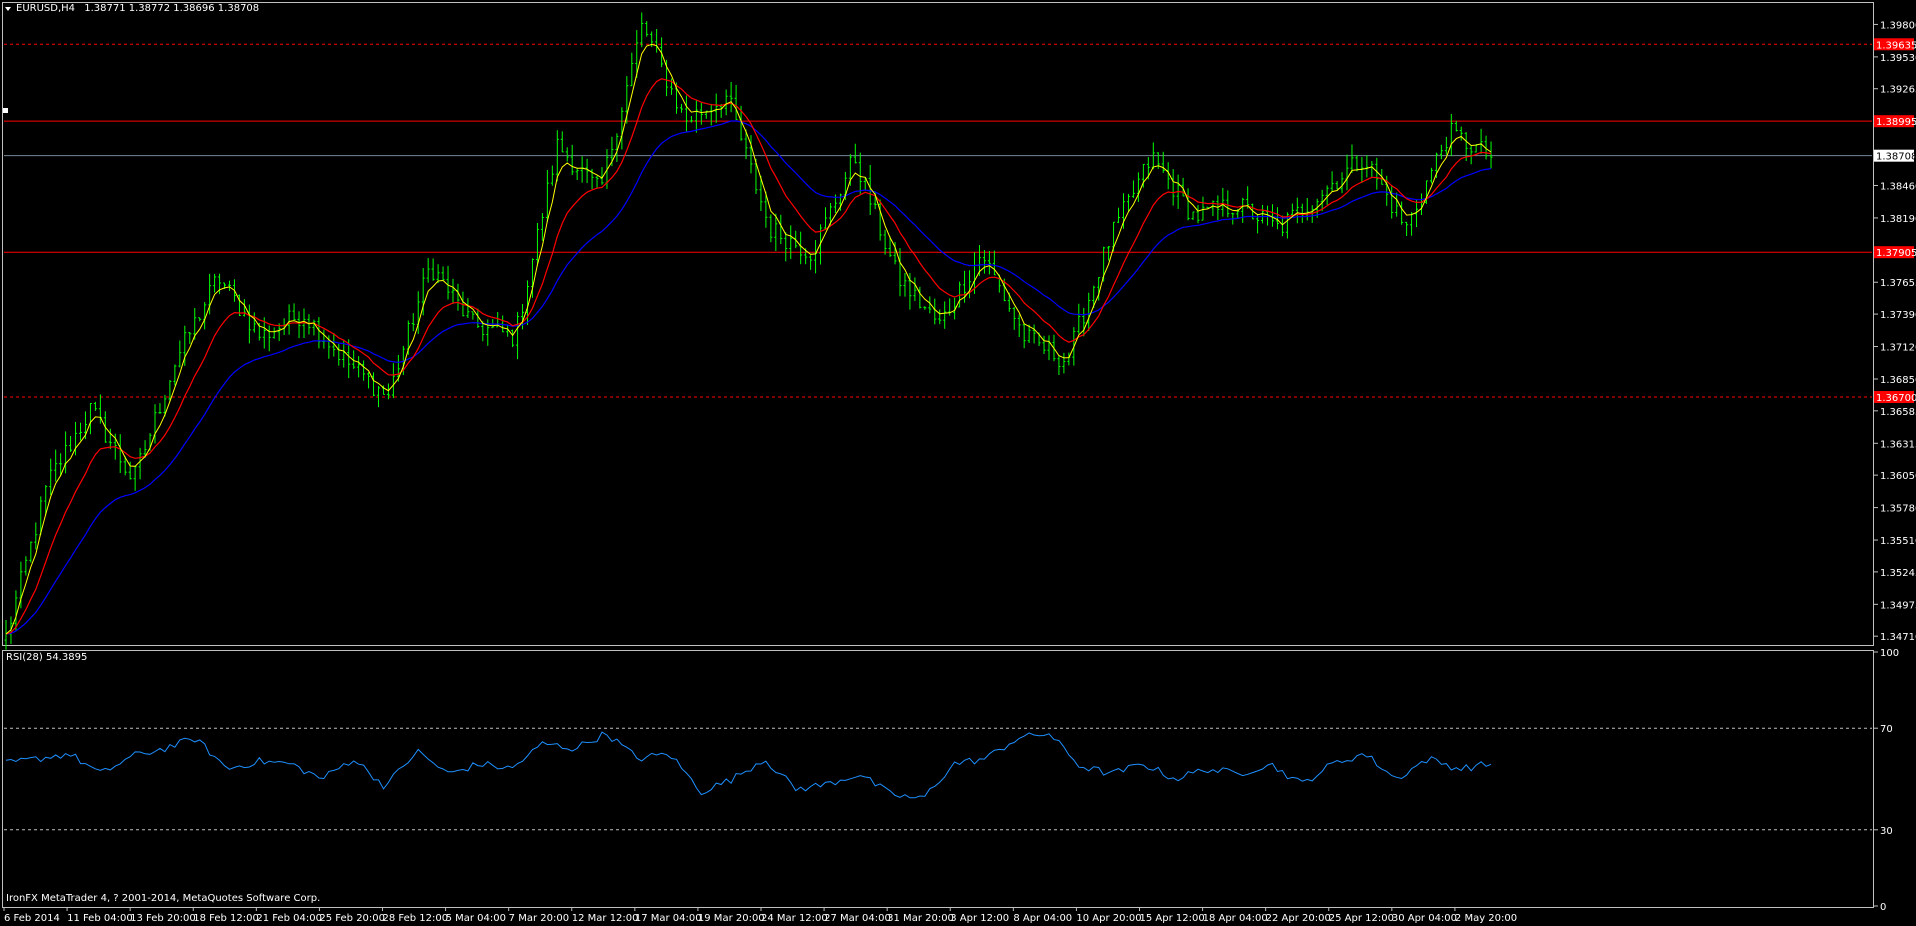  What do you see at coordinates (1896, 45) in the screenshot?
I see `level-tag-label: 1.39635` at bounding box center [1896, 45].